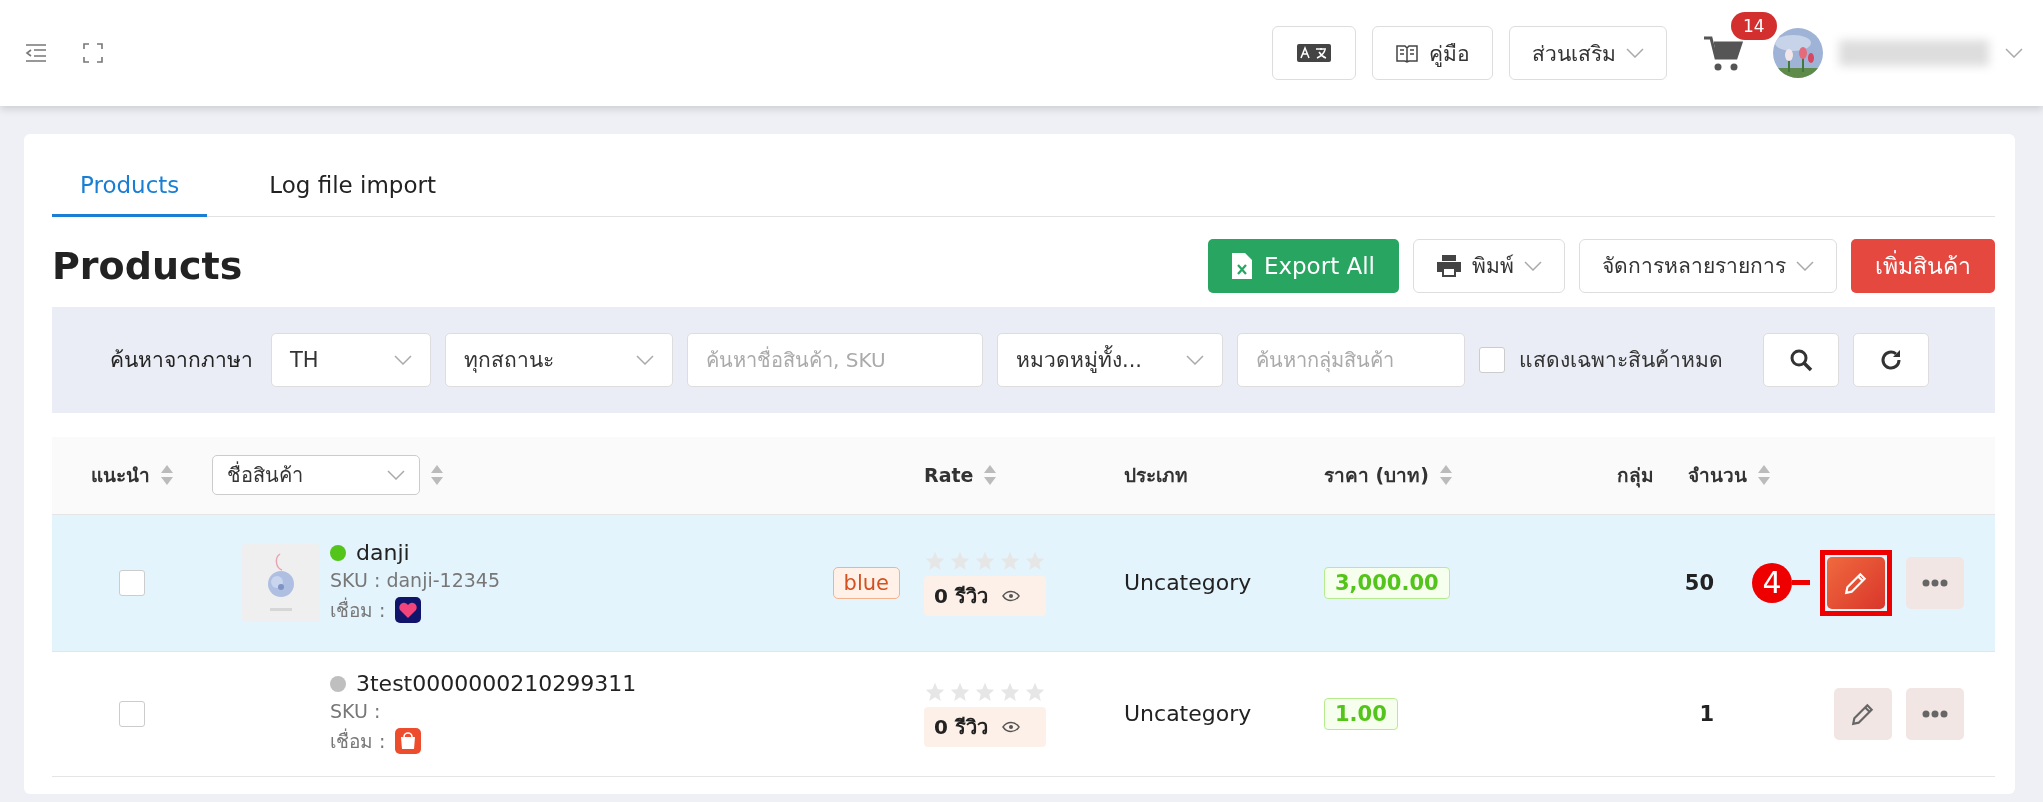 The image size is (2043, 802). What do you see at coordinates (1489, 265) in the screenshot?
I see `print-dropdown: พิมพ์` at bounding box center [1489, 265].